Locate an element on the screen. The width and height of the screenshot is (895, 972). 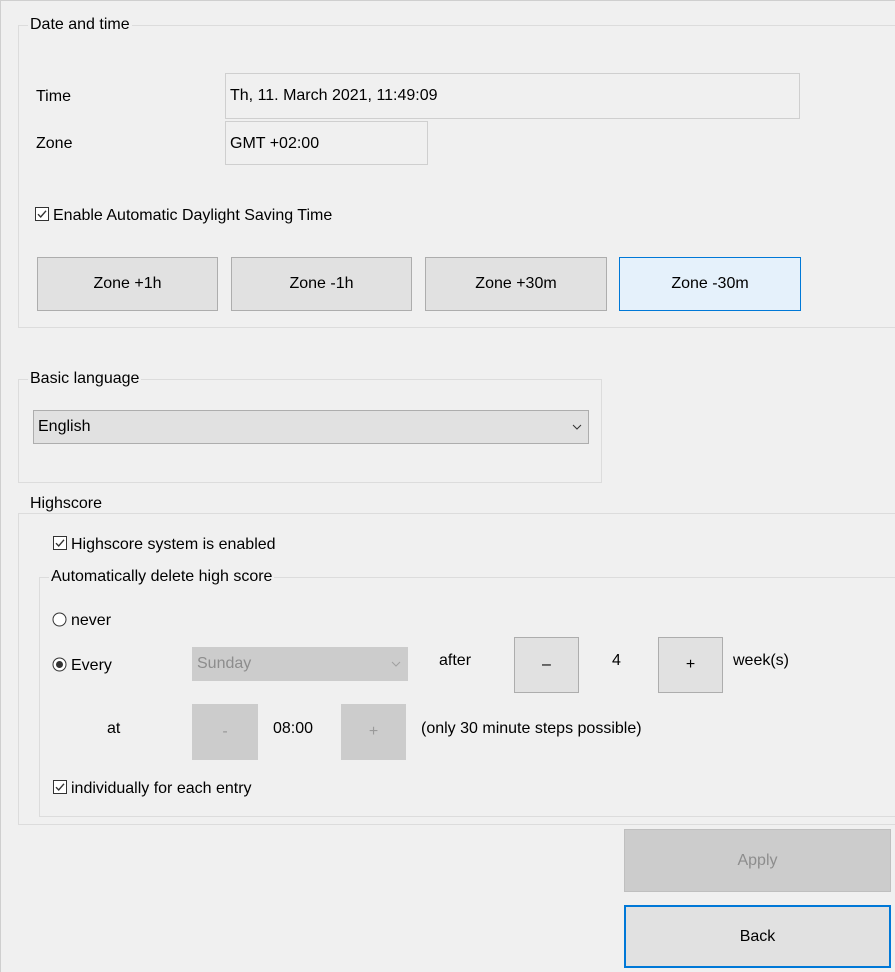
language-select: English is located at coordinates (311, 427).